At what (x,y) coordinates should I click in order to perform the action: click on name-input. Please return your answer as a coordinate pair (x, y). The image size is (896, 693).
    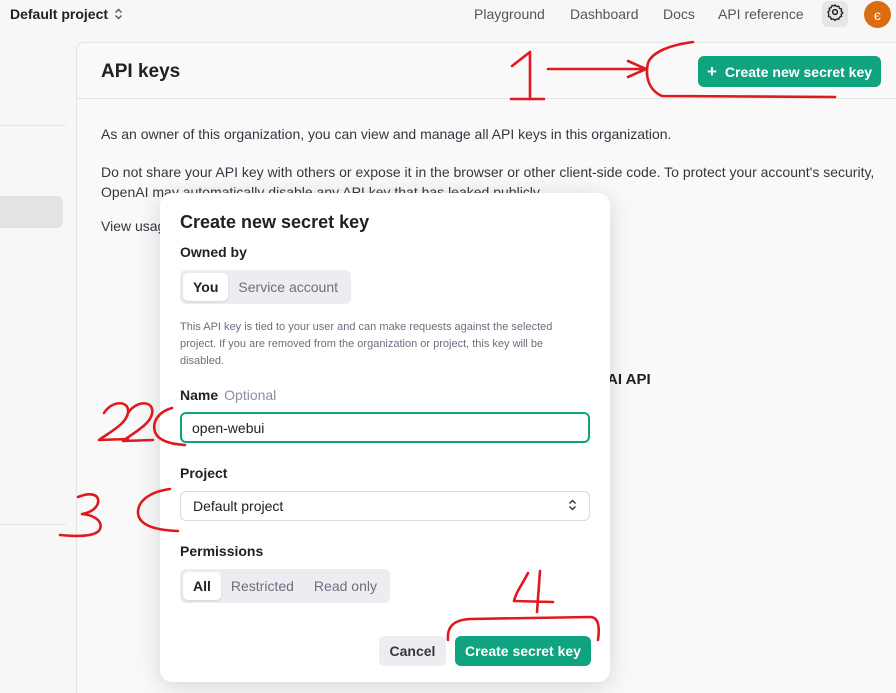
    Looking at the image, I should click on (385, 427).